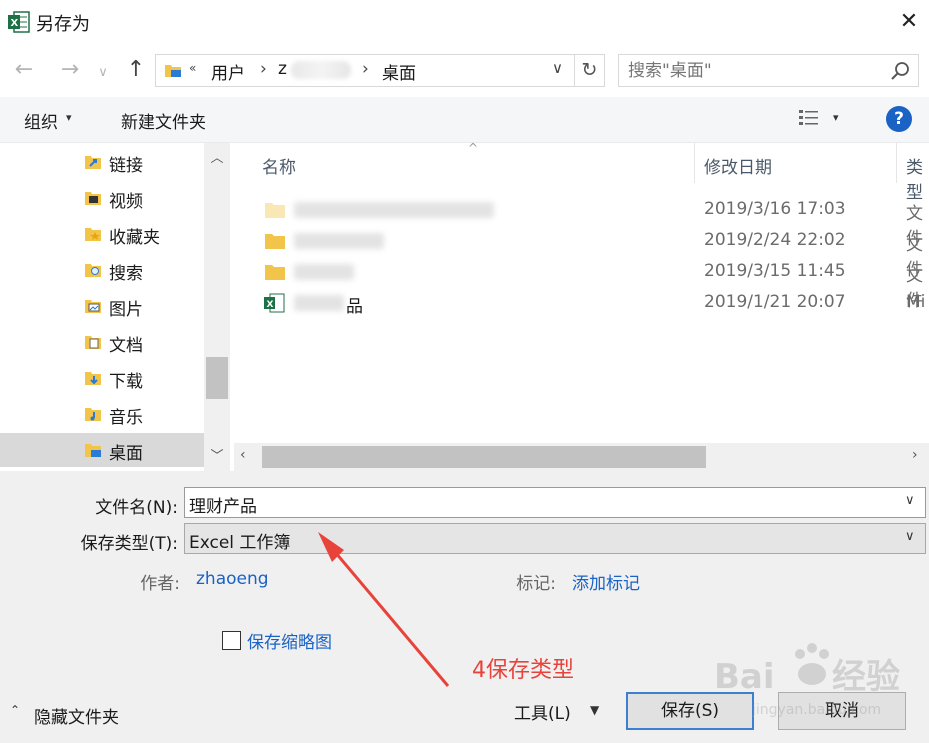  I want to click on author-label: 作者:, so click(160, 584).